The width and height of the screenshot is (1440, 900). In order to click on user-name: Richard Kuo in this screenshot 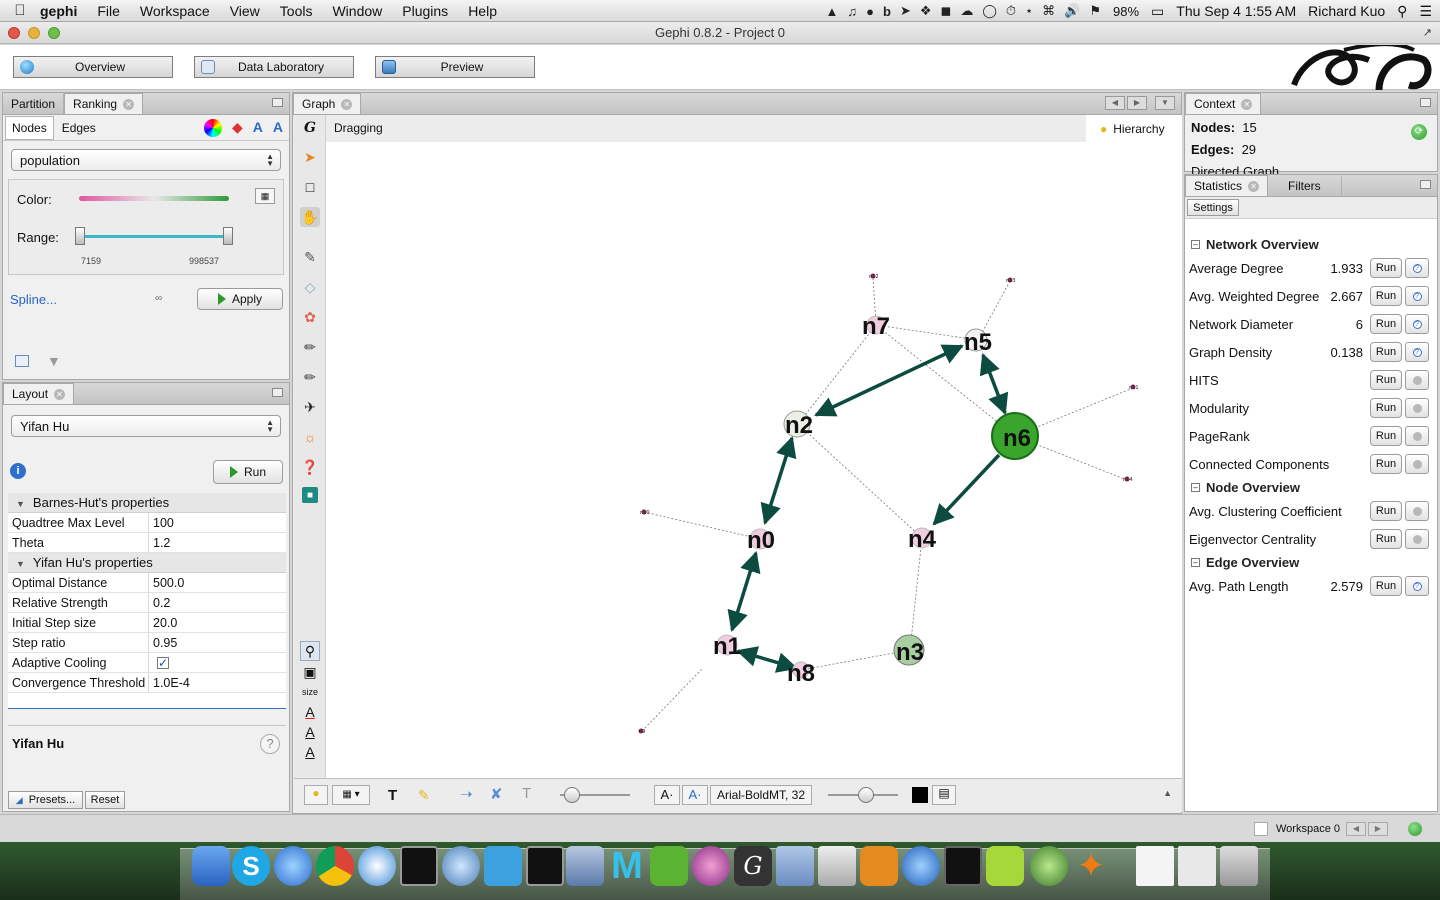, I will do `click(1346, 11)`.